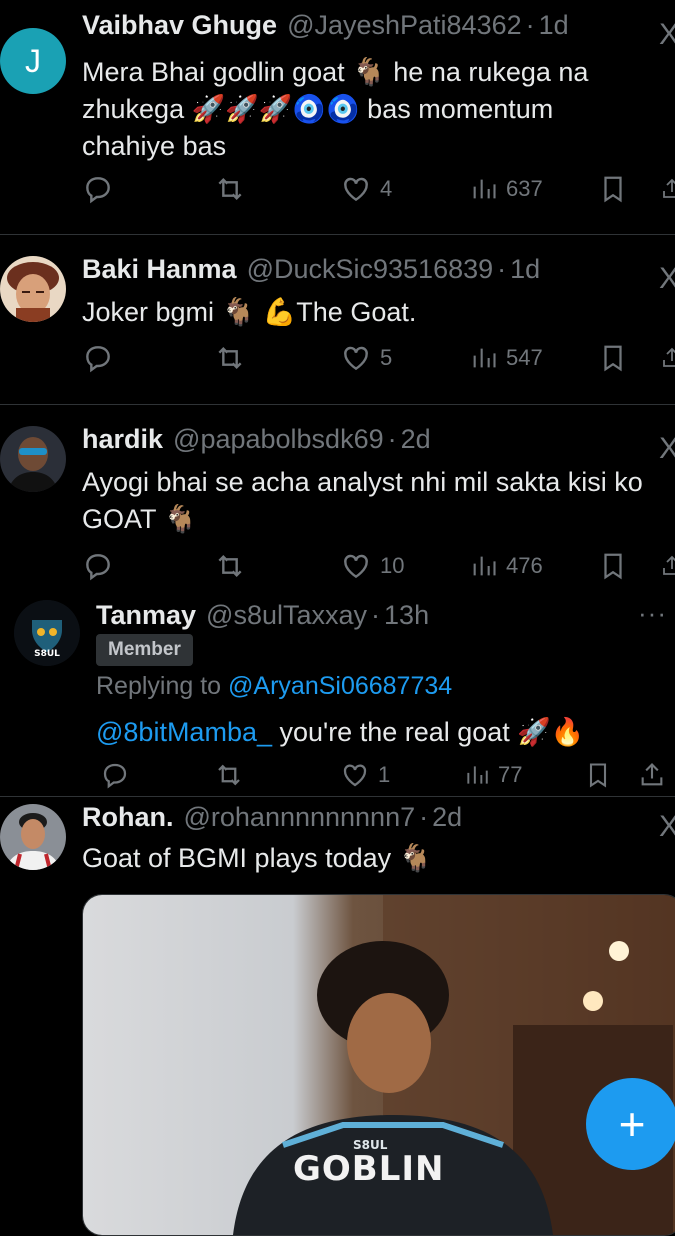  What do you see at coordinates (340, 686) in the screenshot?
I see `replying-to-link: @AryanSi06687734` at bounding box center [340, 686].